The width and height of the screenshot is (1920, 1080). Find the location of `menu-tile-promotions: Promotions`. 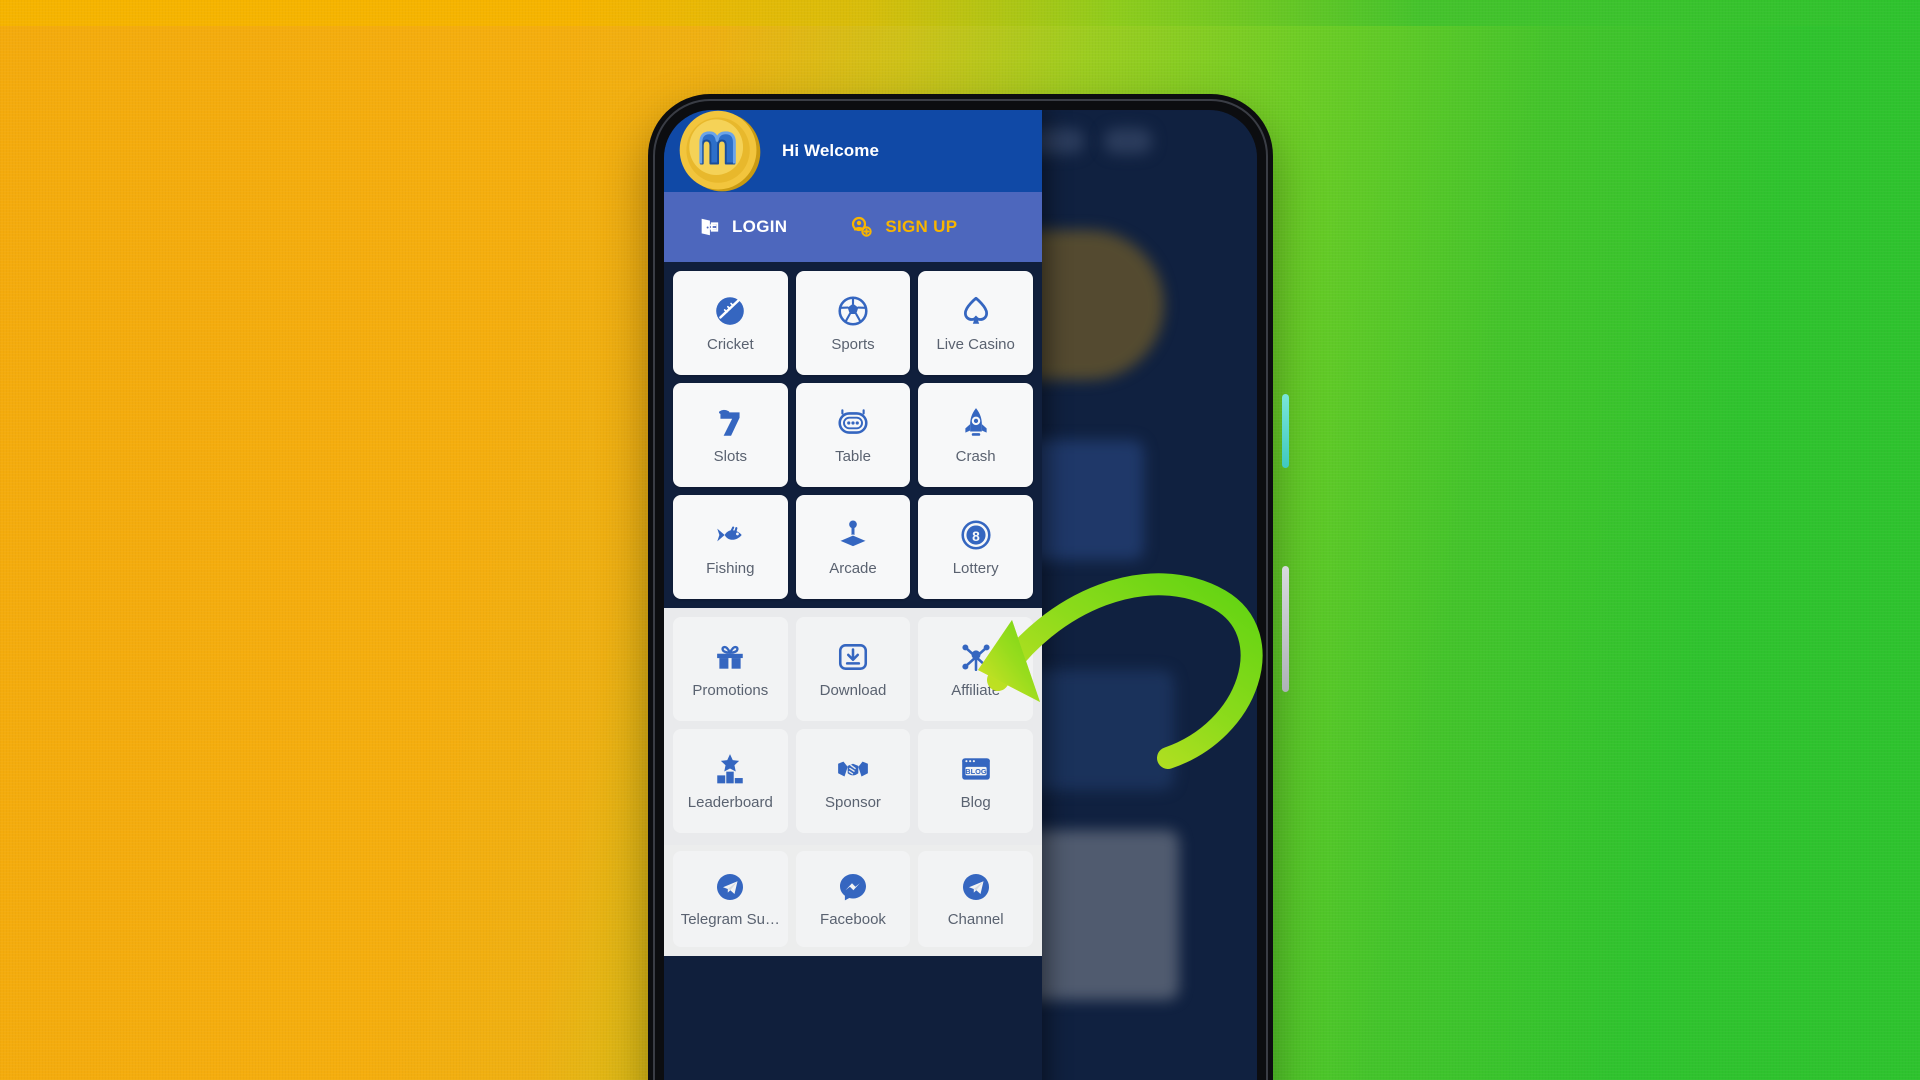

menu-tile-promotions: Promotions is located at coordinates (730, 669).